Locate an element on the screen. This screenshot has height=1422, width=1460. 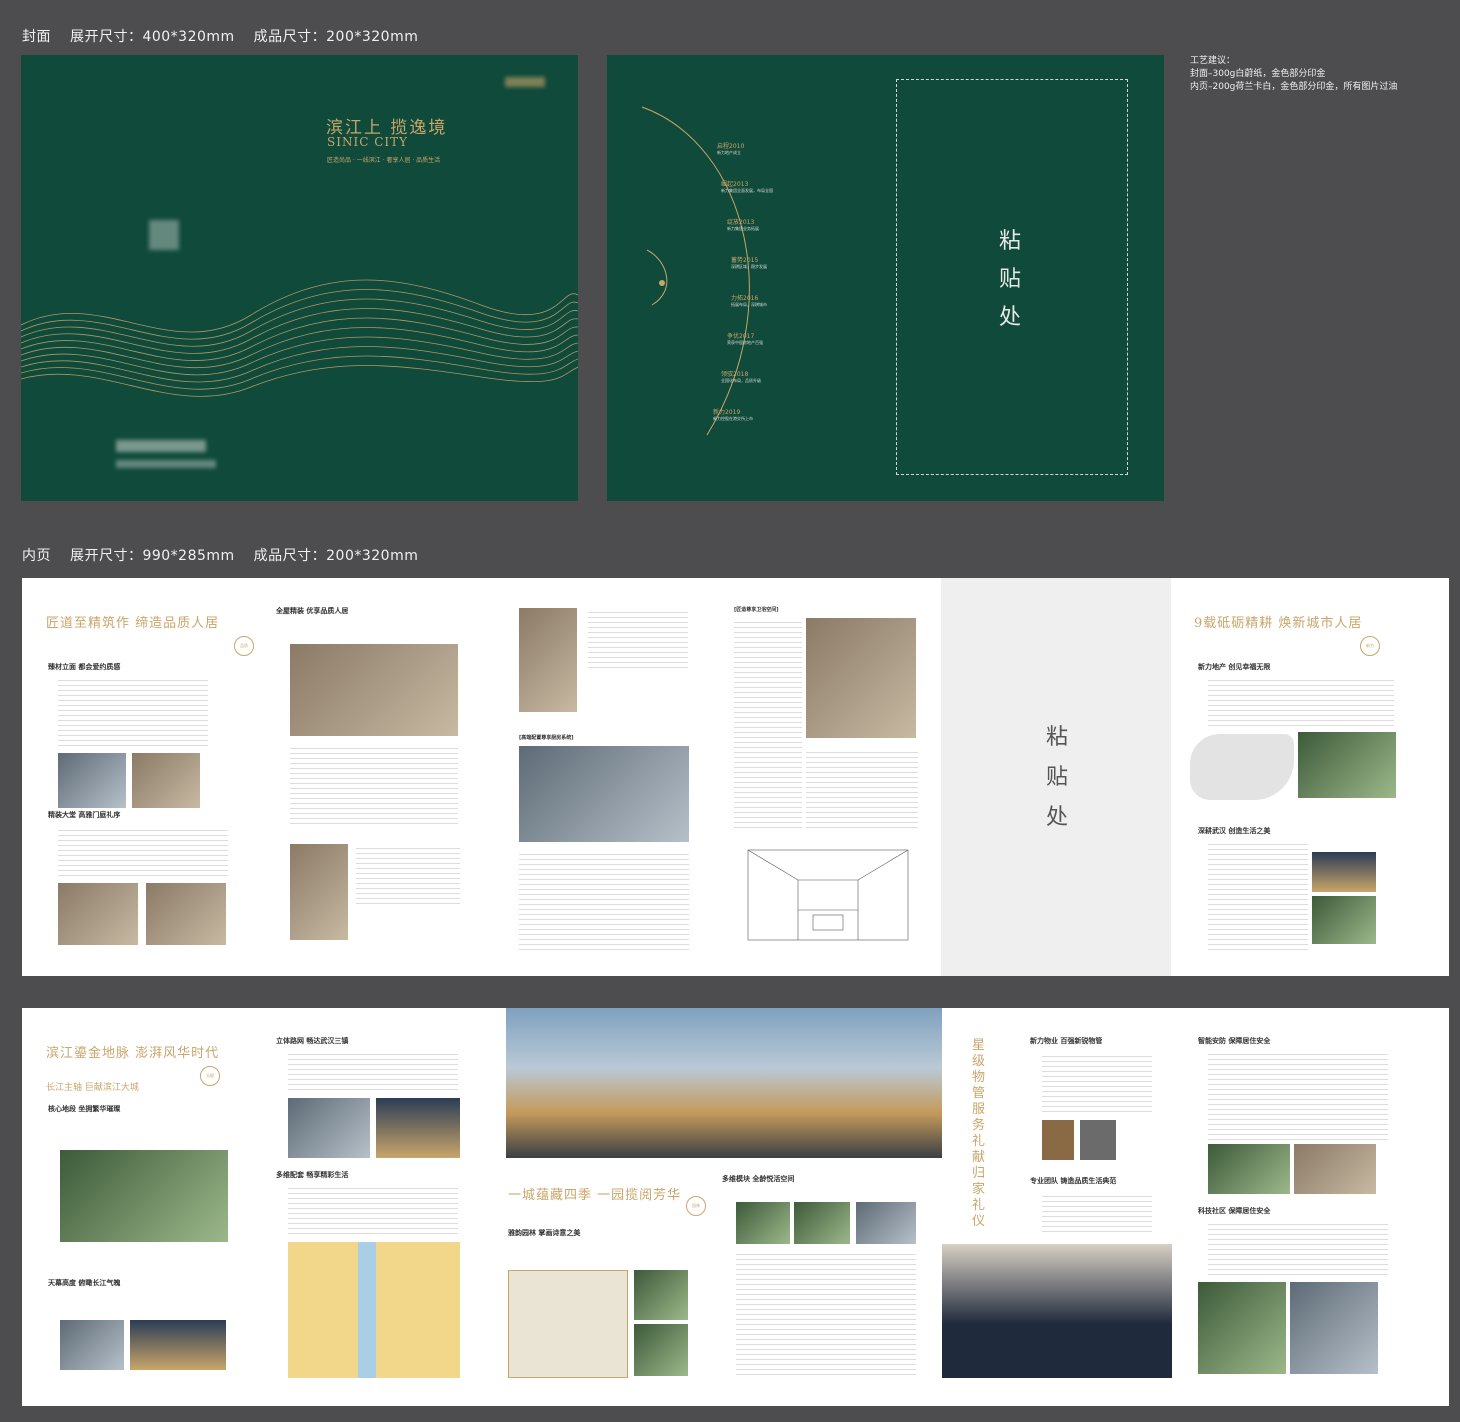
cover-label-spread: 展开尺寸：400*320mm is located at coordinates (152, 37).